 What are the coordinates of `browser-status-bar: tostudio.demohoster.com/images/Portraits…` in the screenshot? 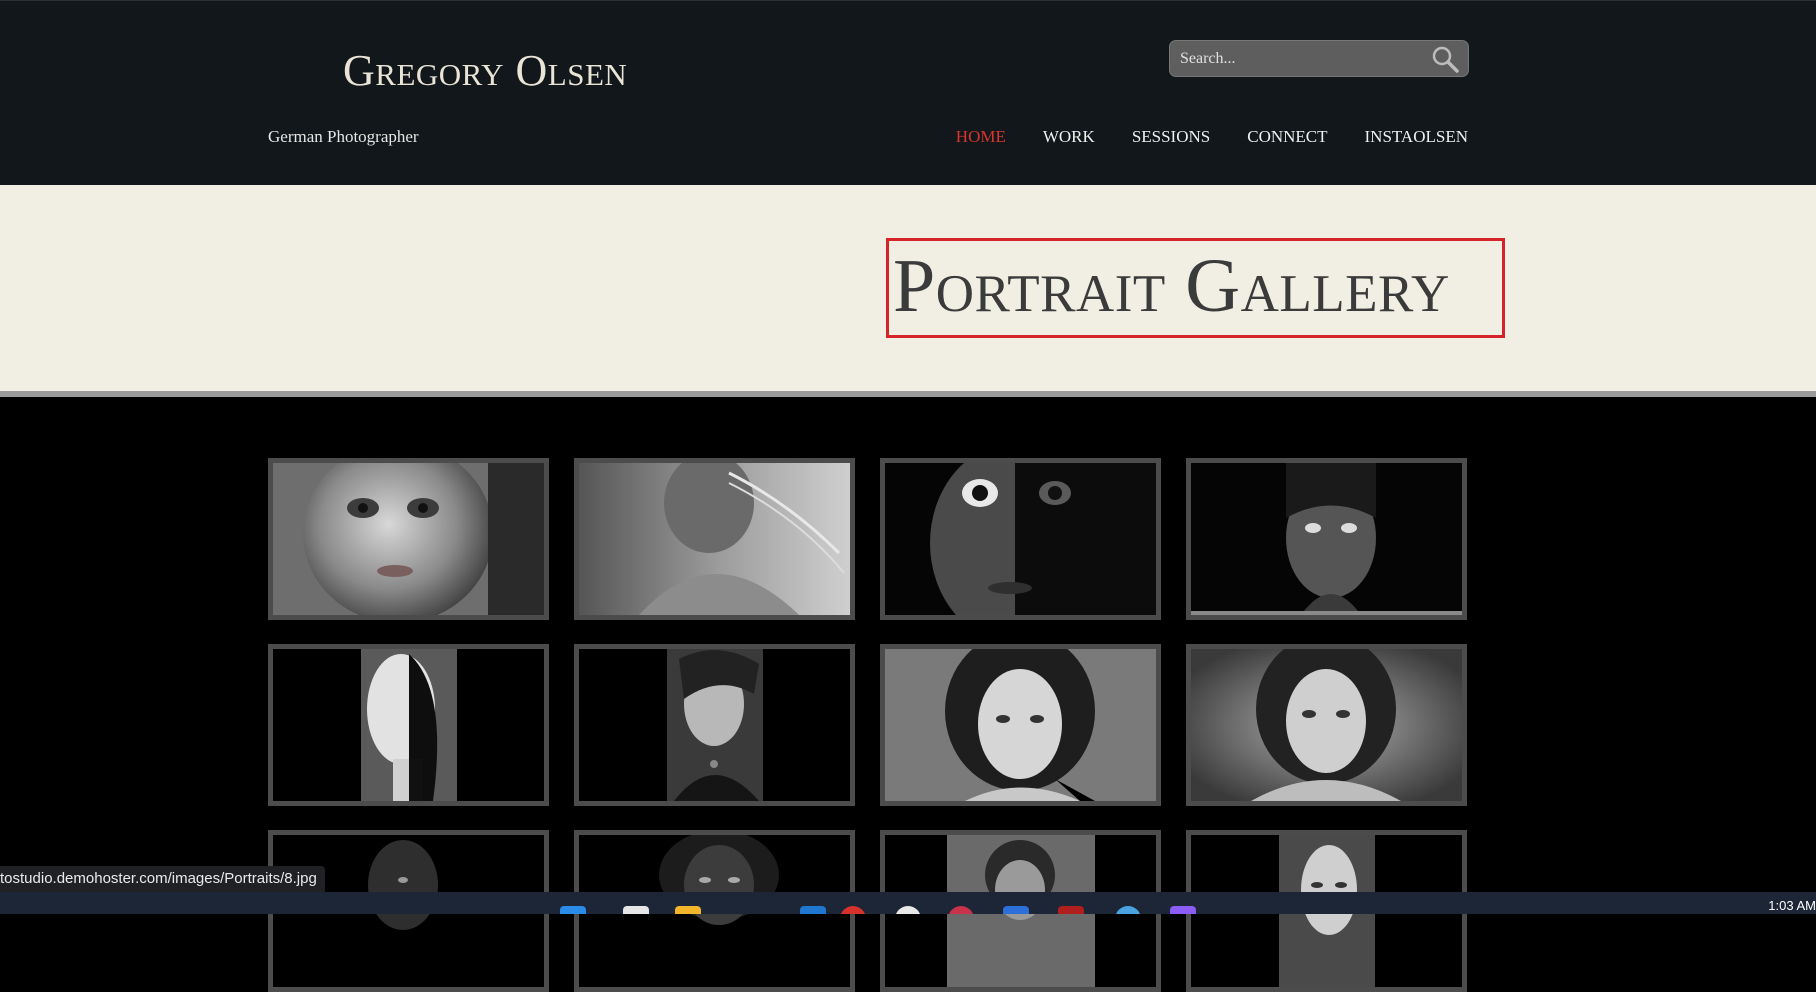 It's located at (162, 879).